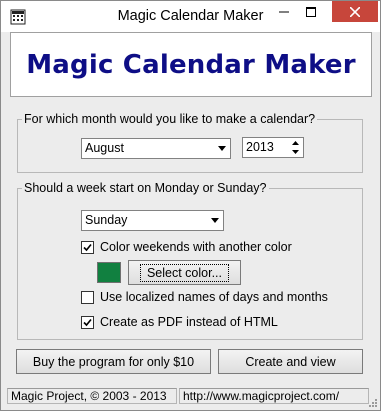  Describe the element at coordinates (373, 403) in the screenshot. I see `resize-grip-icon` at that location.